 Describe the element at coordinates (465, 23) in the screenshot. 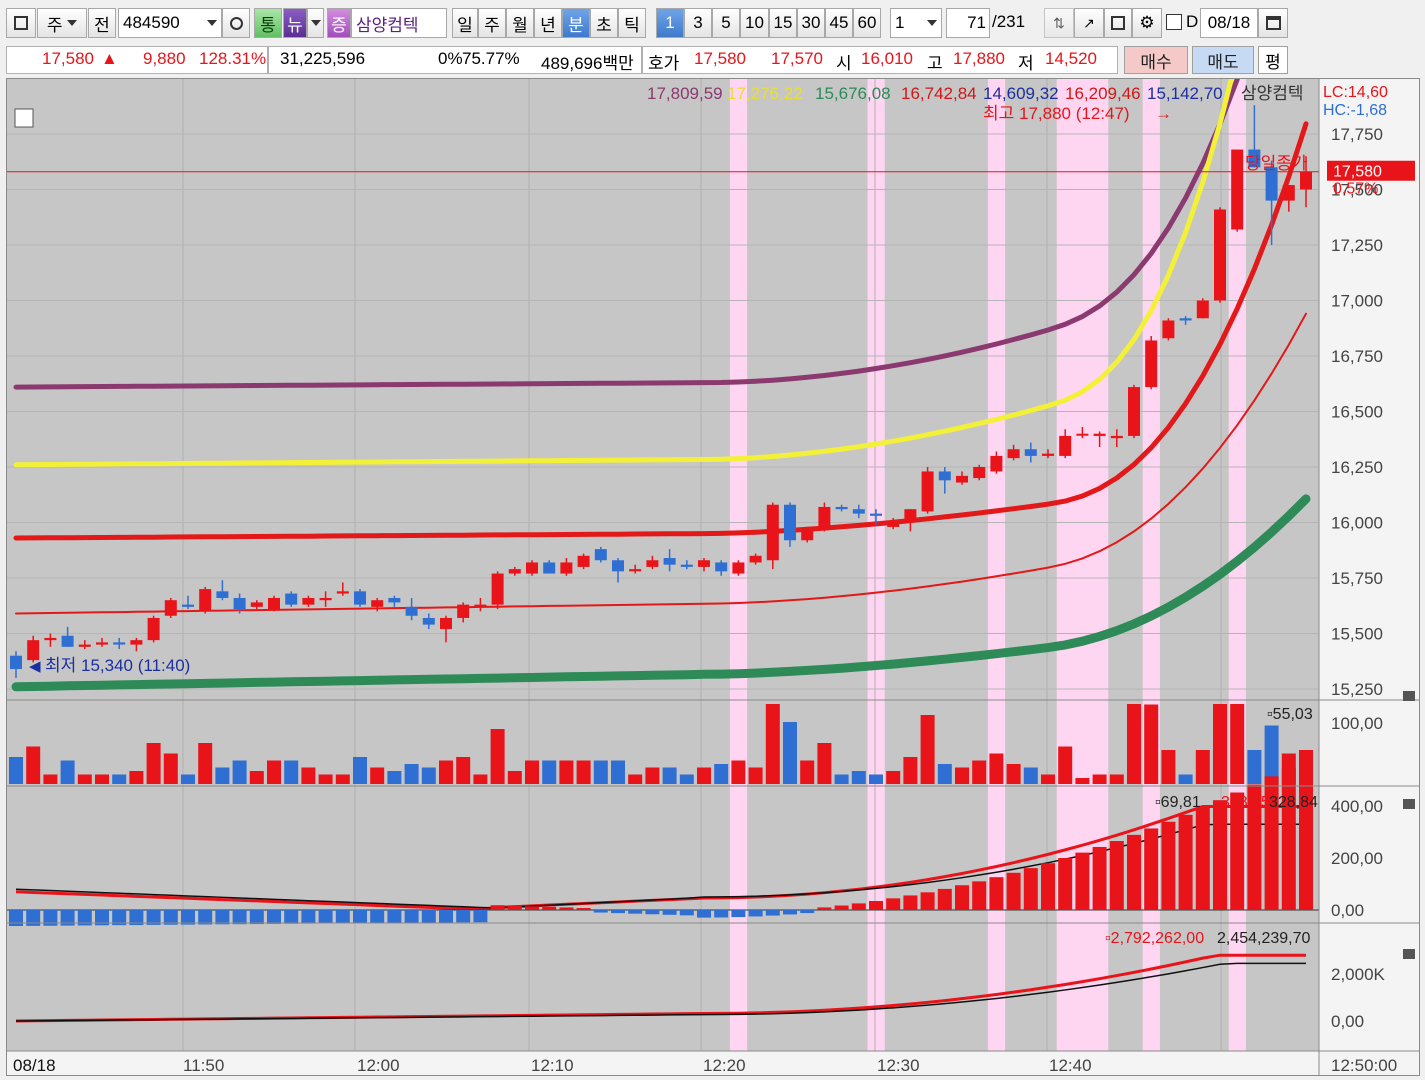

I see `period-tab-0: 일` at that location.